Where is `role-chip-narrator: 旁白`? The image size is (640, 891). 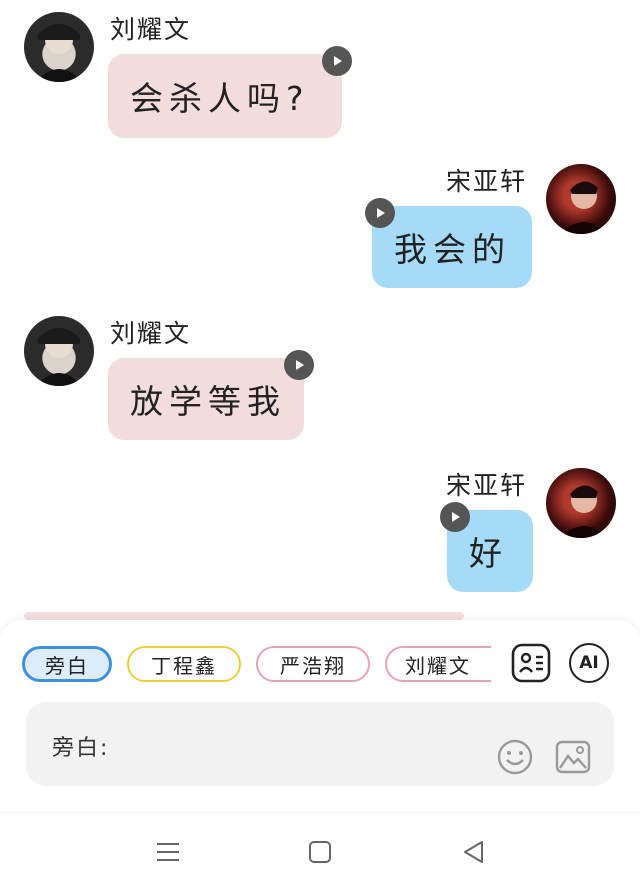 role-chip-narrator: 旁白 is located at coordinates (67, 664).